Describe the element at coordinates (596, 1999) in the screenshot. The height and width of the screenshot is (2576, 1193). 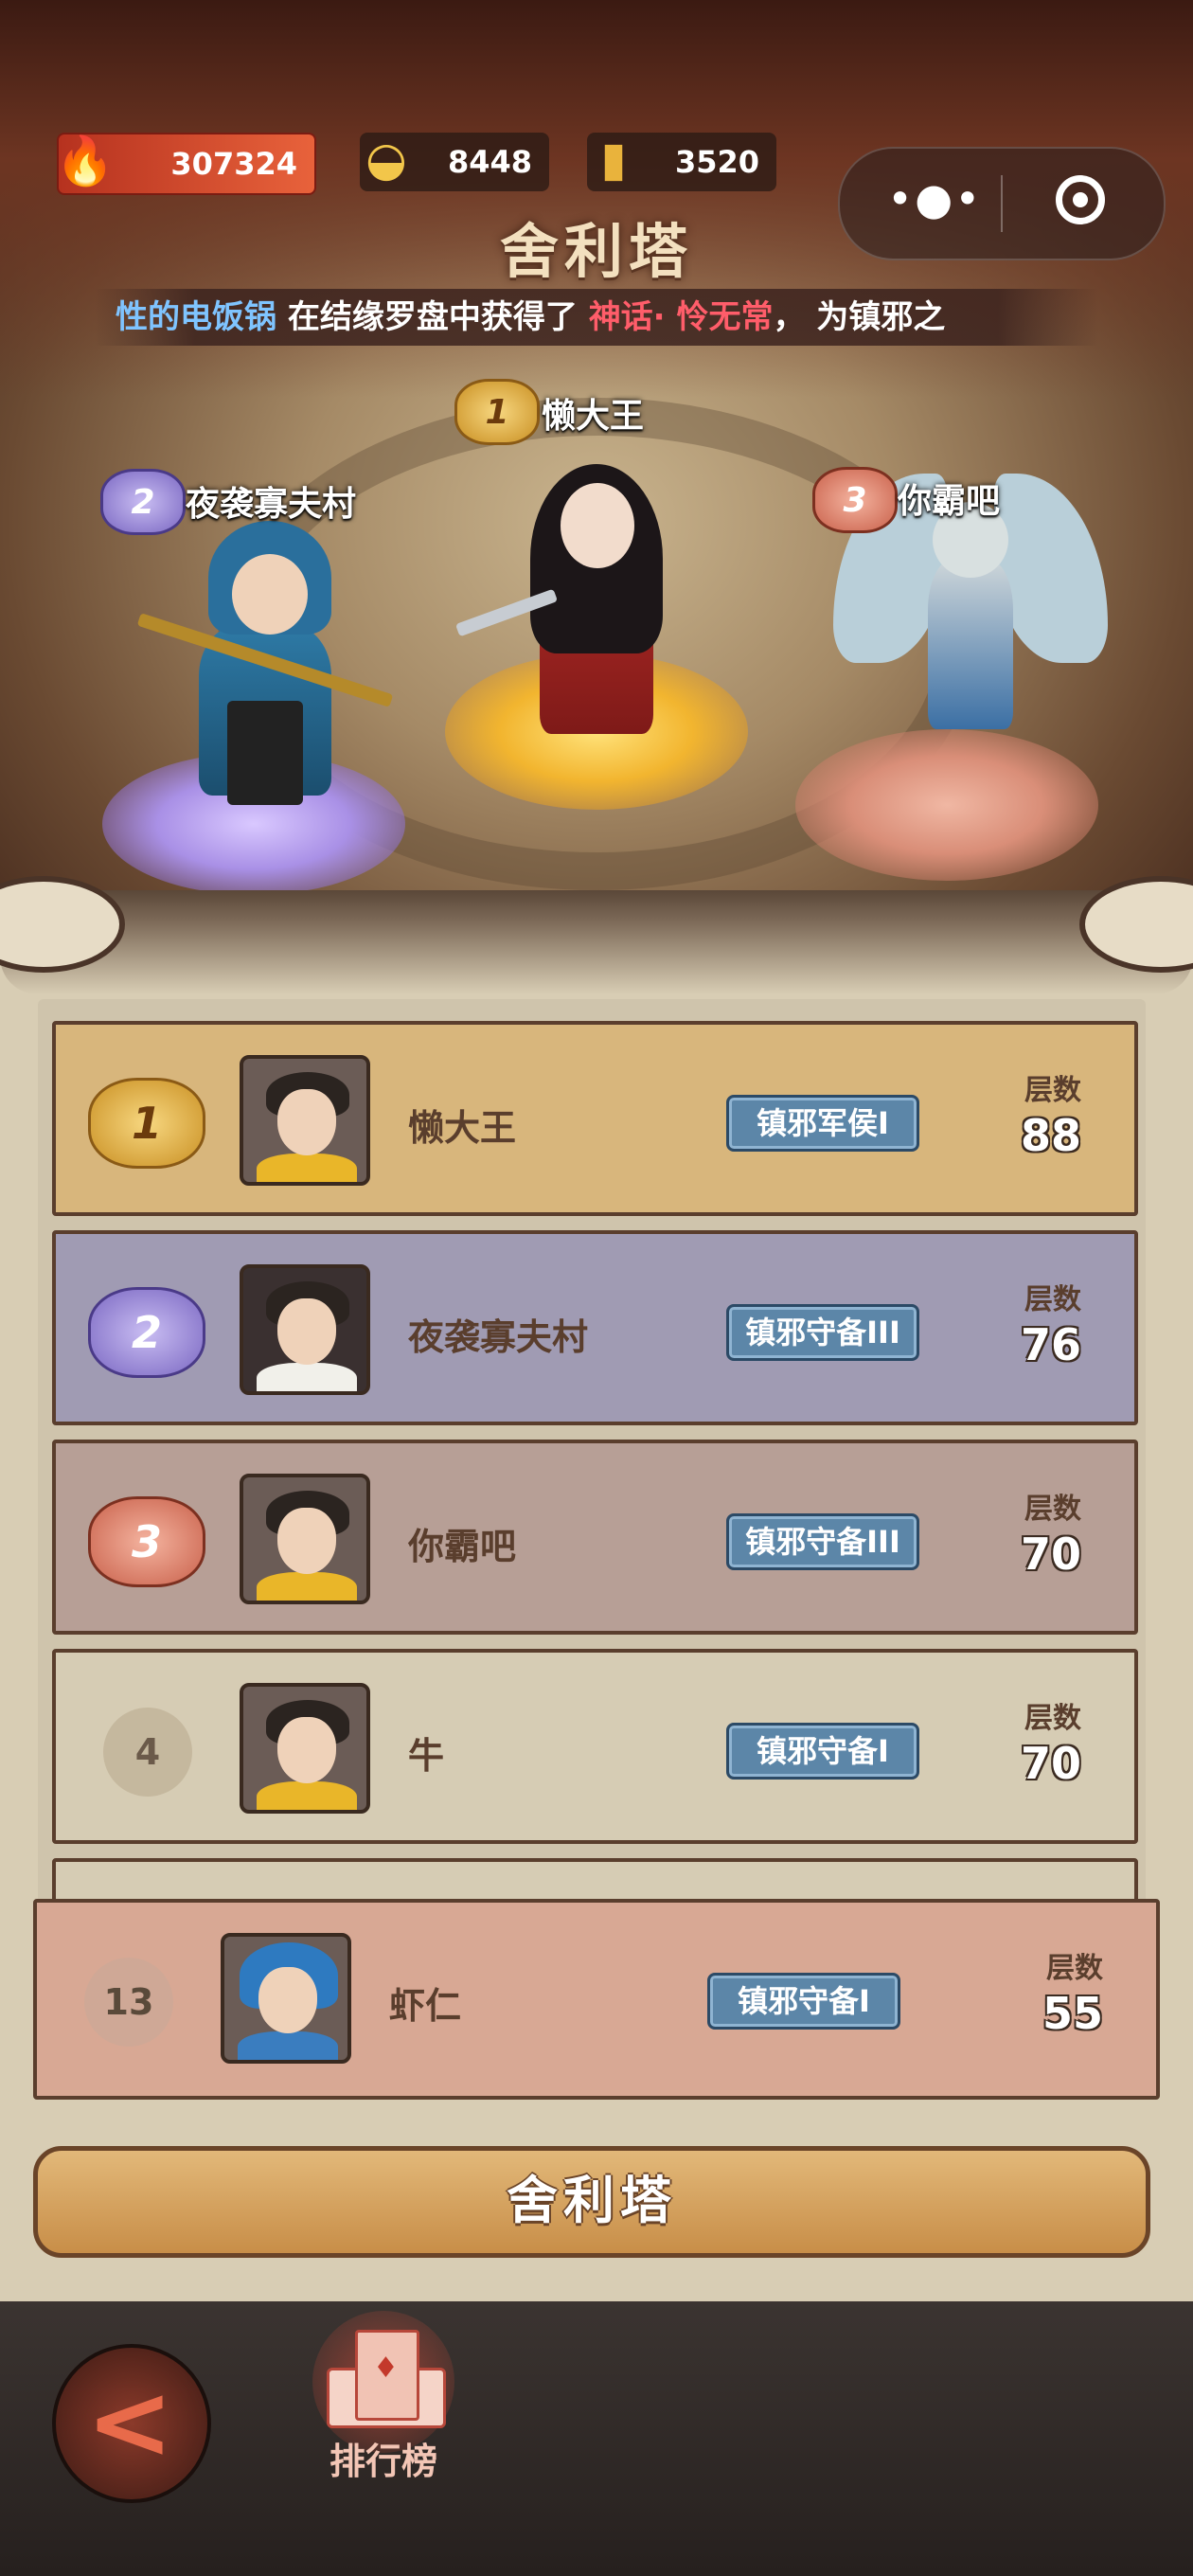
I see `my-rank-row: 13 虾仁 镇邪守备I 层数 55` at that location.